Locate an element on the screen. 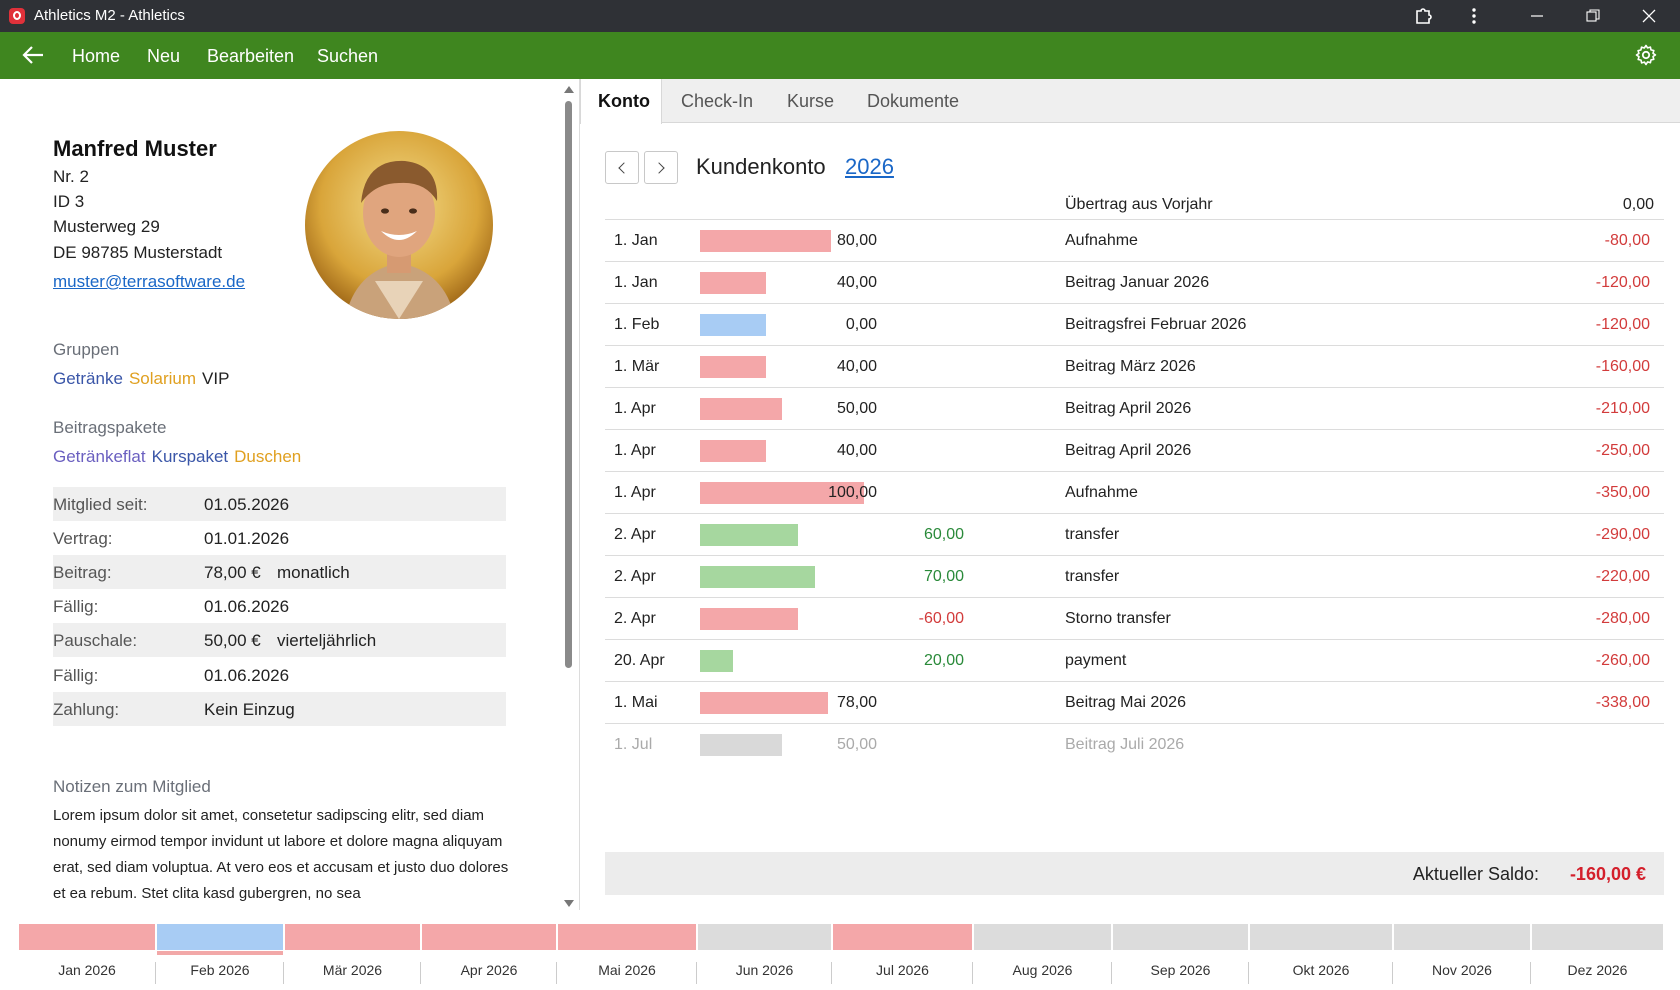 Image resolution: width=1680 pixels, height=990 pixels. row-amount: 50,00 is located at coordinates (856, 744).